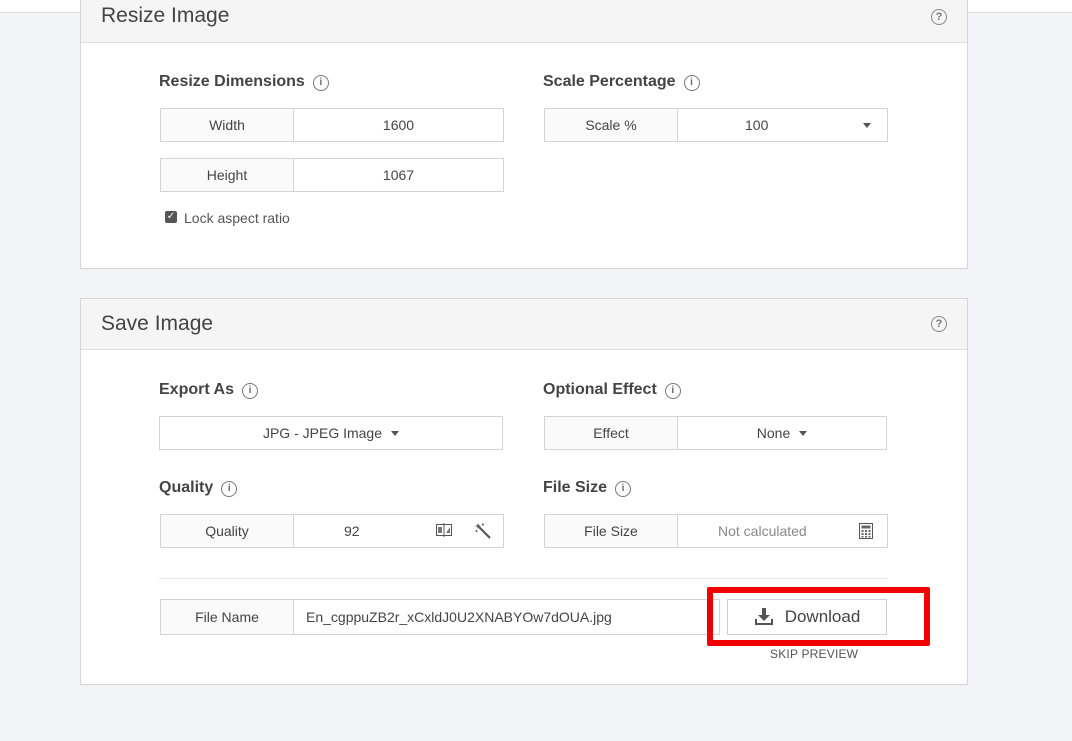 This screenshot has height=741, width=1072. I want to click on height-input: 1067, so click(398, 175).